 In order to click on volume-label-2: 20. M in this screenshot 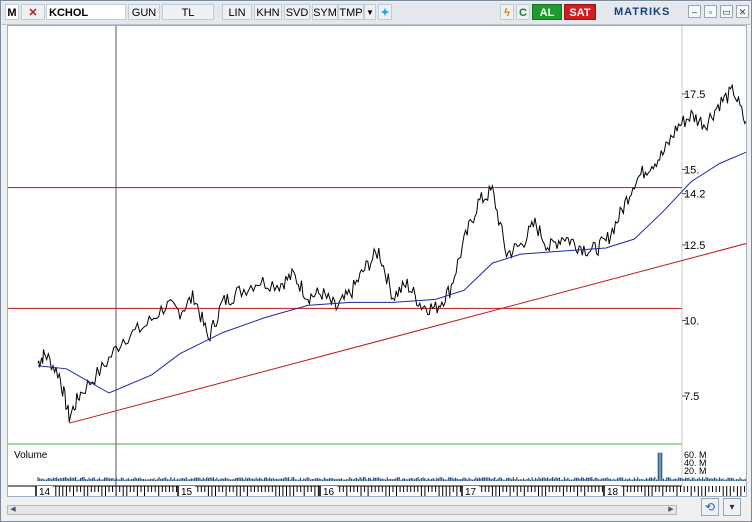, I will do `click(695, 471)`.